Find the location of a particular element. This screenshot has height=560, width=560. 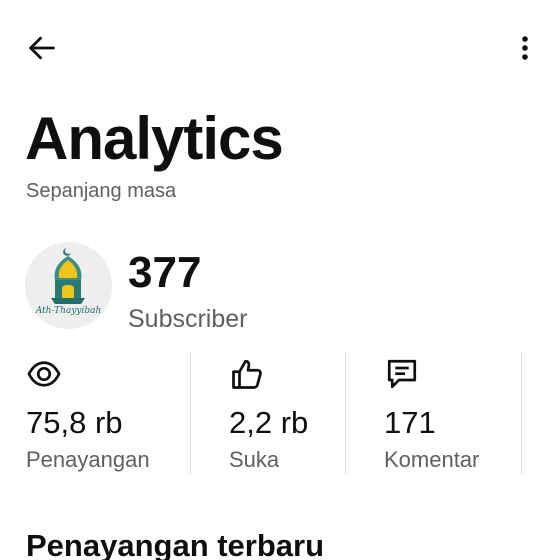

views-value: 75,8 rb is located at coordinates (74, 422).